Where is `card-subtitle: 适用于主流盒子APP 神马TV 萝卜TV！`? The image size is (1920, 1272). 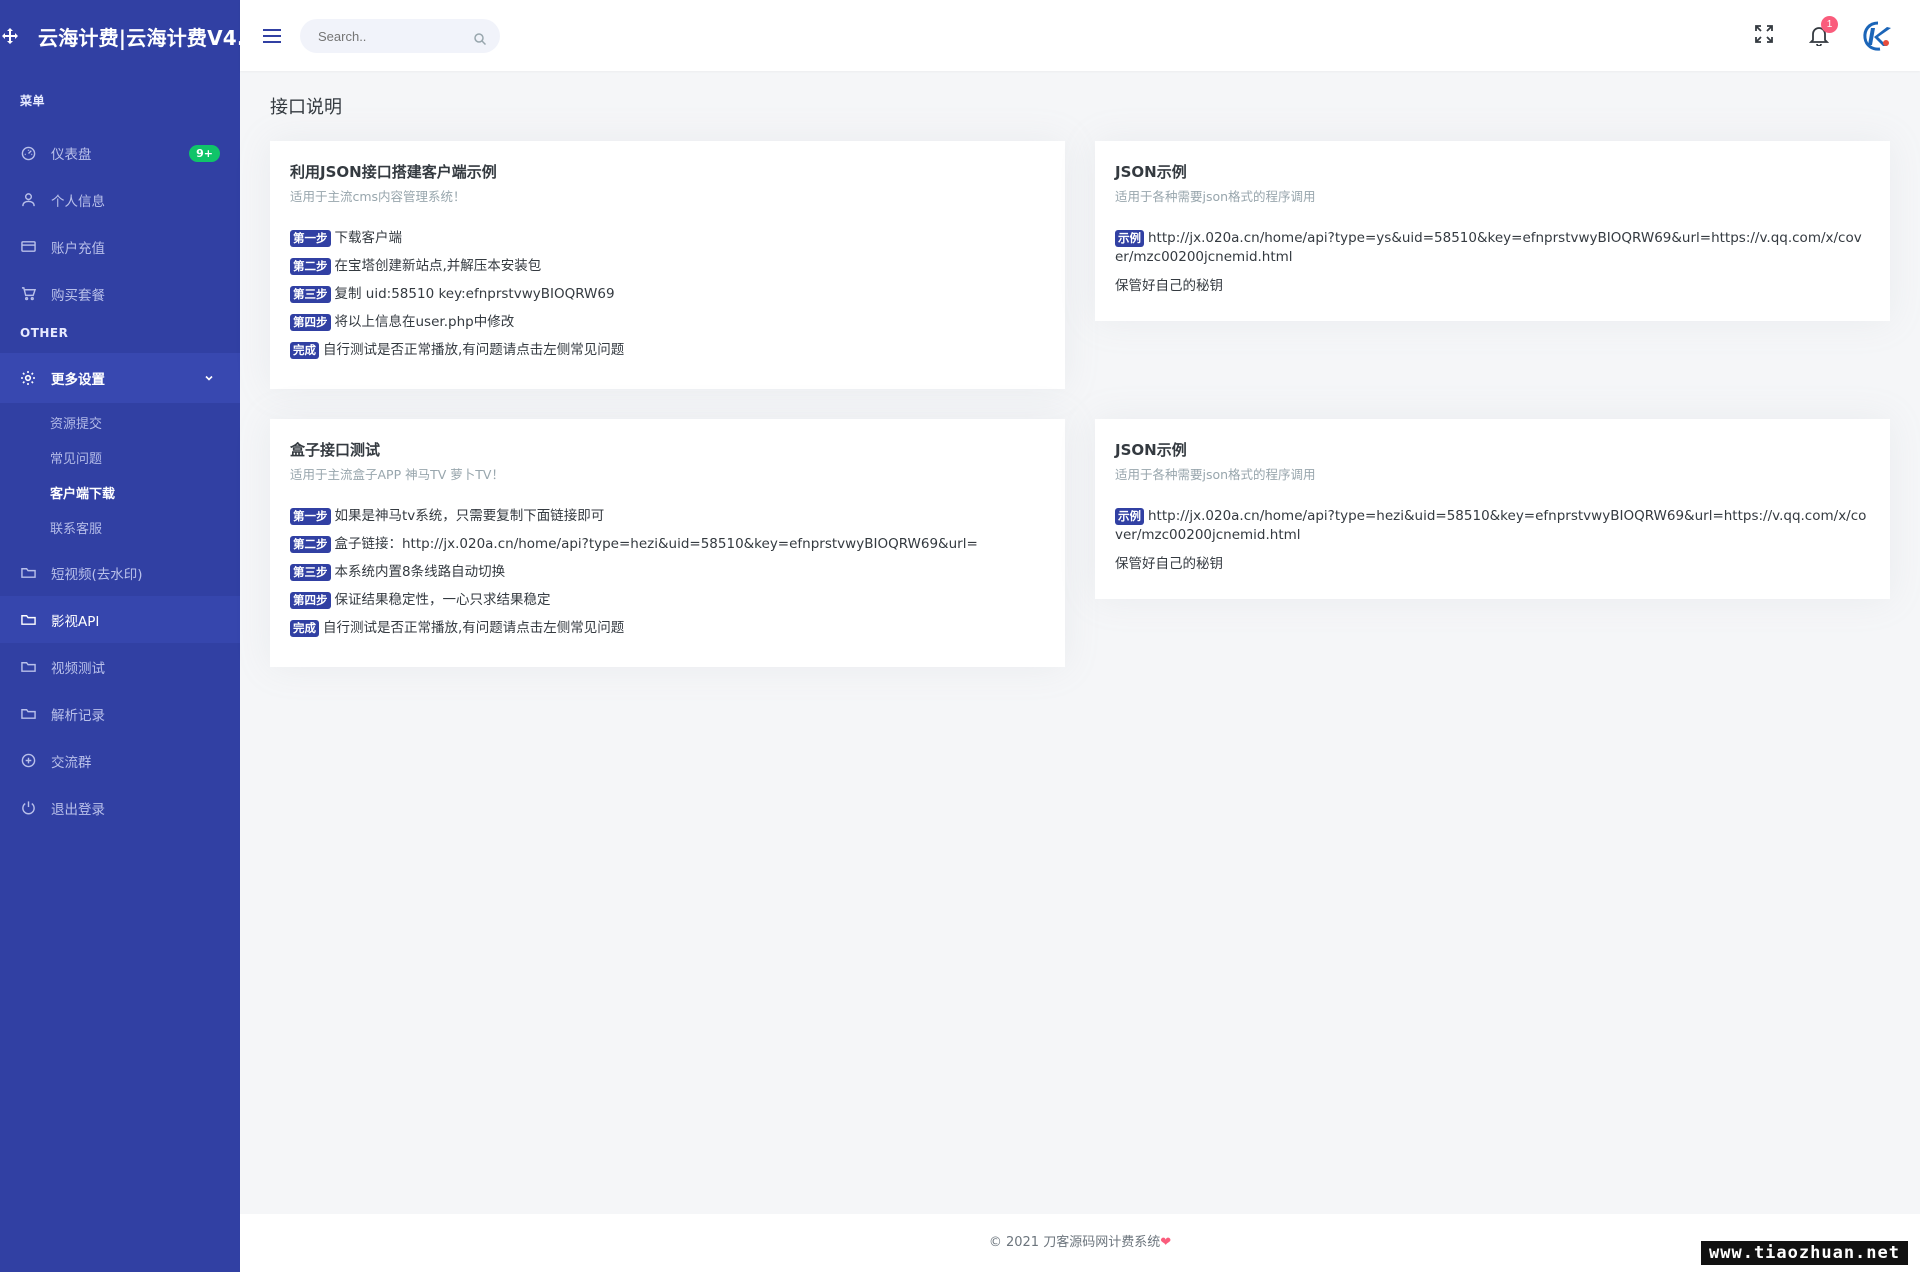 card-subtitle: 适用于主流盒子APP 神马TV 萝卜TV！ is located at coordinates (397, 474).